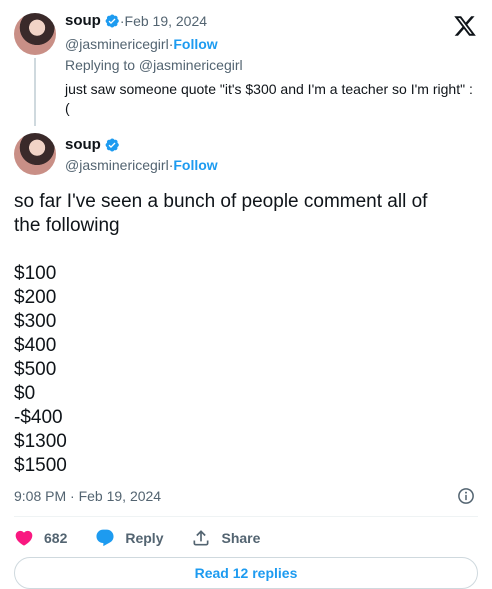  What do you see at coordinates (35, 345) in the screenshot?
I see `tweet-text-line: $400` at bounding box center [35, 345].